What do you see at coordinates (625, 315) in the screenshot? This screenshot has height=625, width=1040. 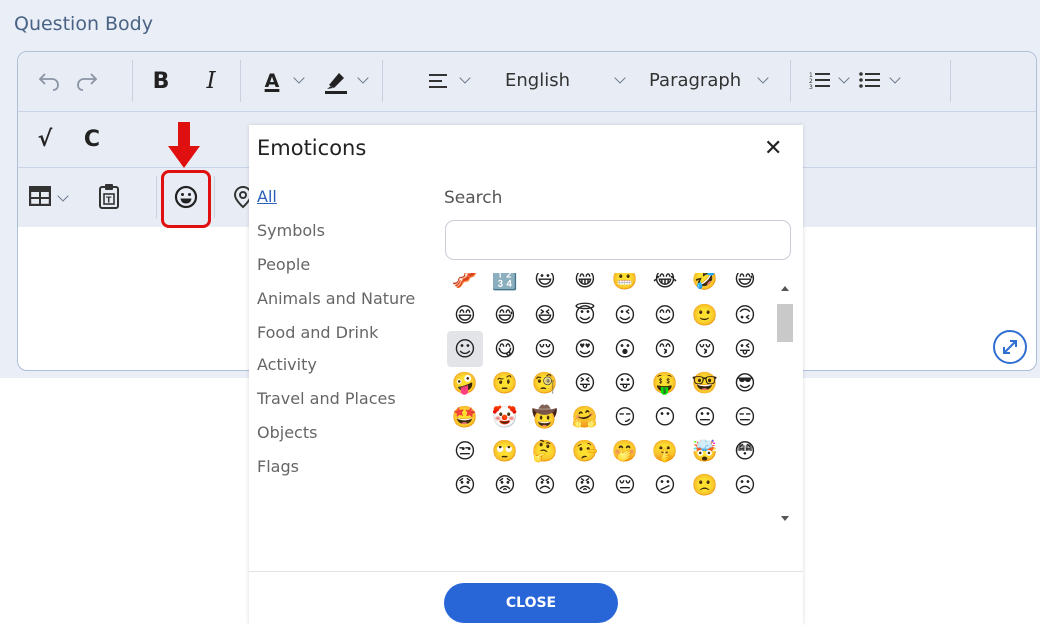 I see `emoji-button: 😉` at bounding box center [625, 315].